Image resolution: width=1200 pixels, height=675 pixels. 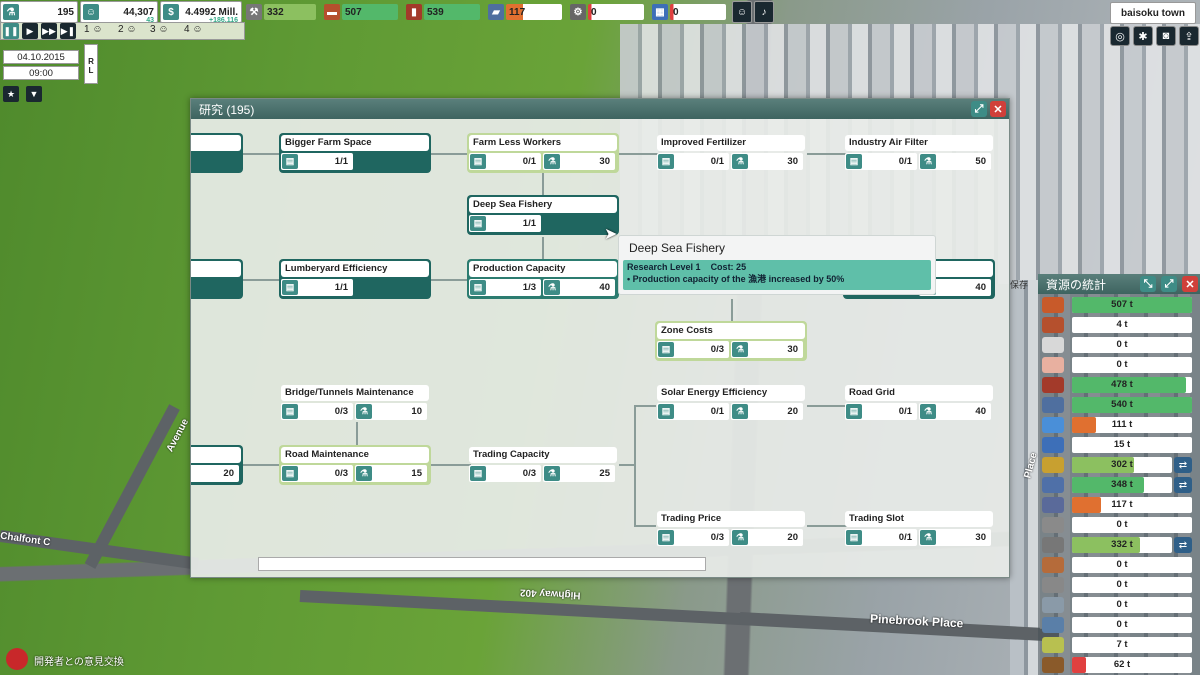 I want to click on research-node-cut-3: 20, so click(x=217, y=465).